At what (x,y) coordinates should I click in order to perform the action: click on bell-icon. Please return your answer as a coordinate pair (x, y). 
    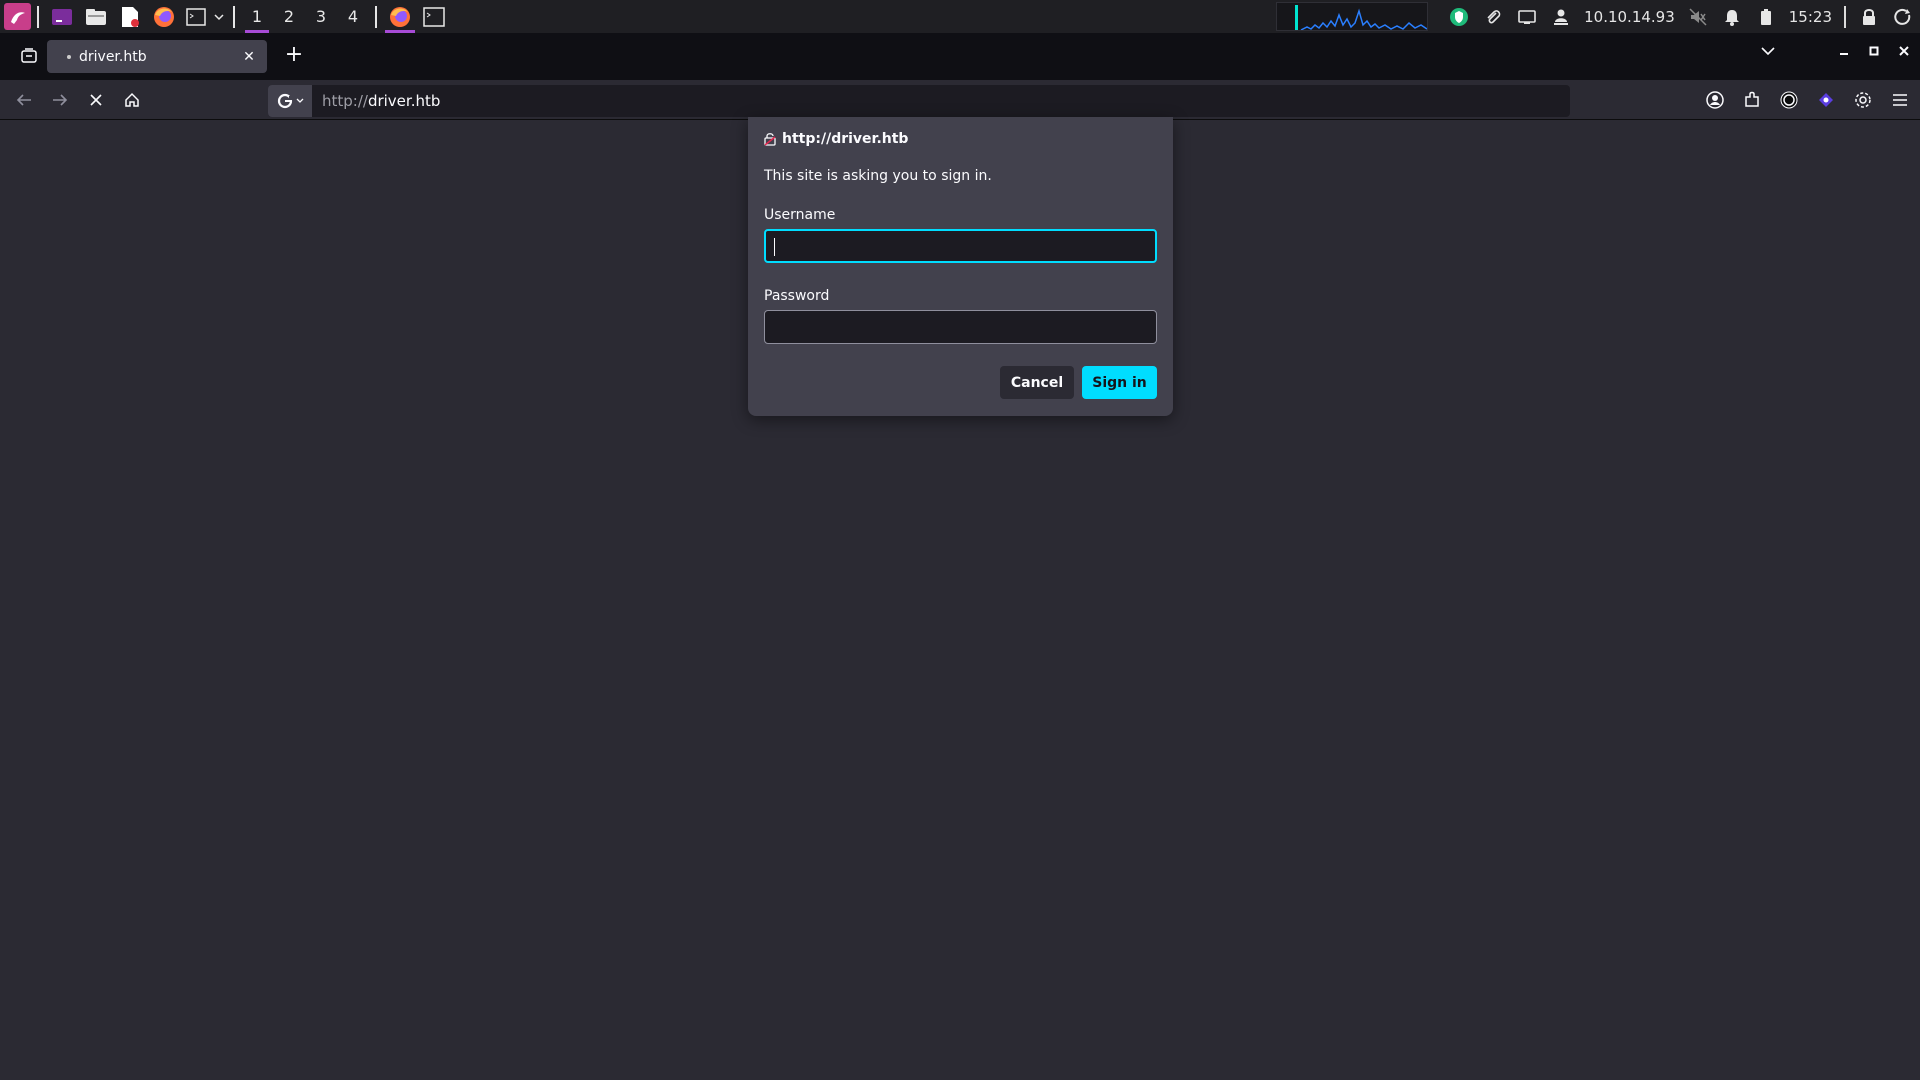
    Looking at the image, I should click on (1732, 16).